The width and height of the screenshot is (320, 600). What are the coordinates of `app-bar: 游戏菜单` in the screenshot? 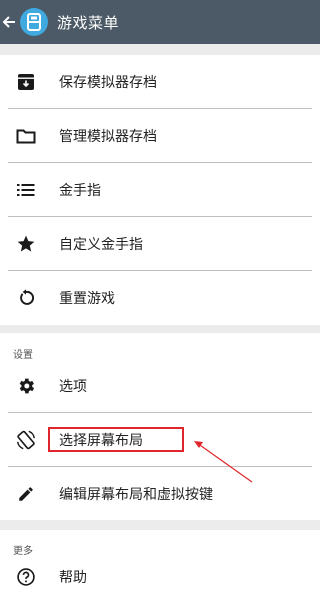 It's located at (160, 22).